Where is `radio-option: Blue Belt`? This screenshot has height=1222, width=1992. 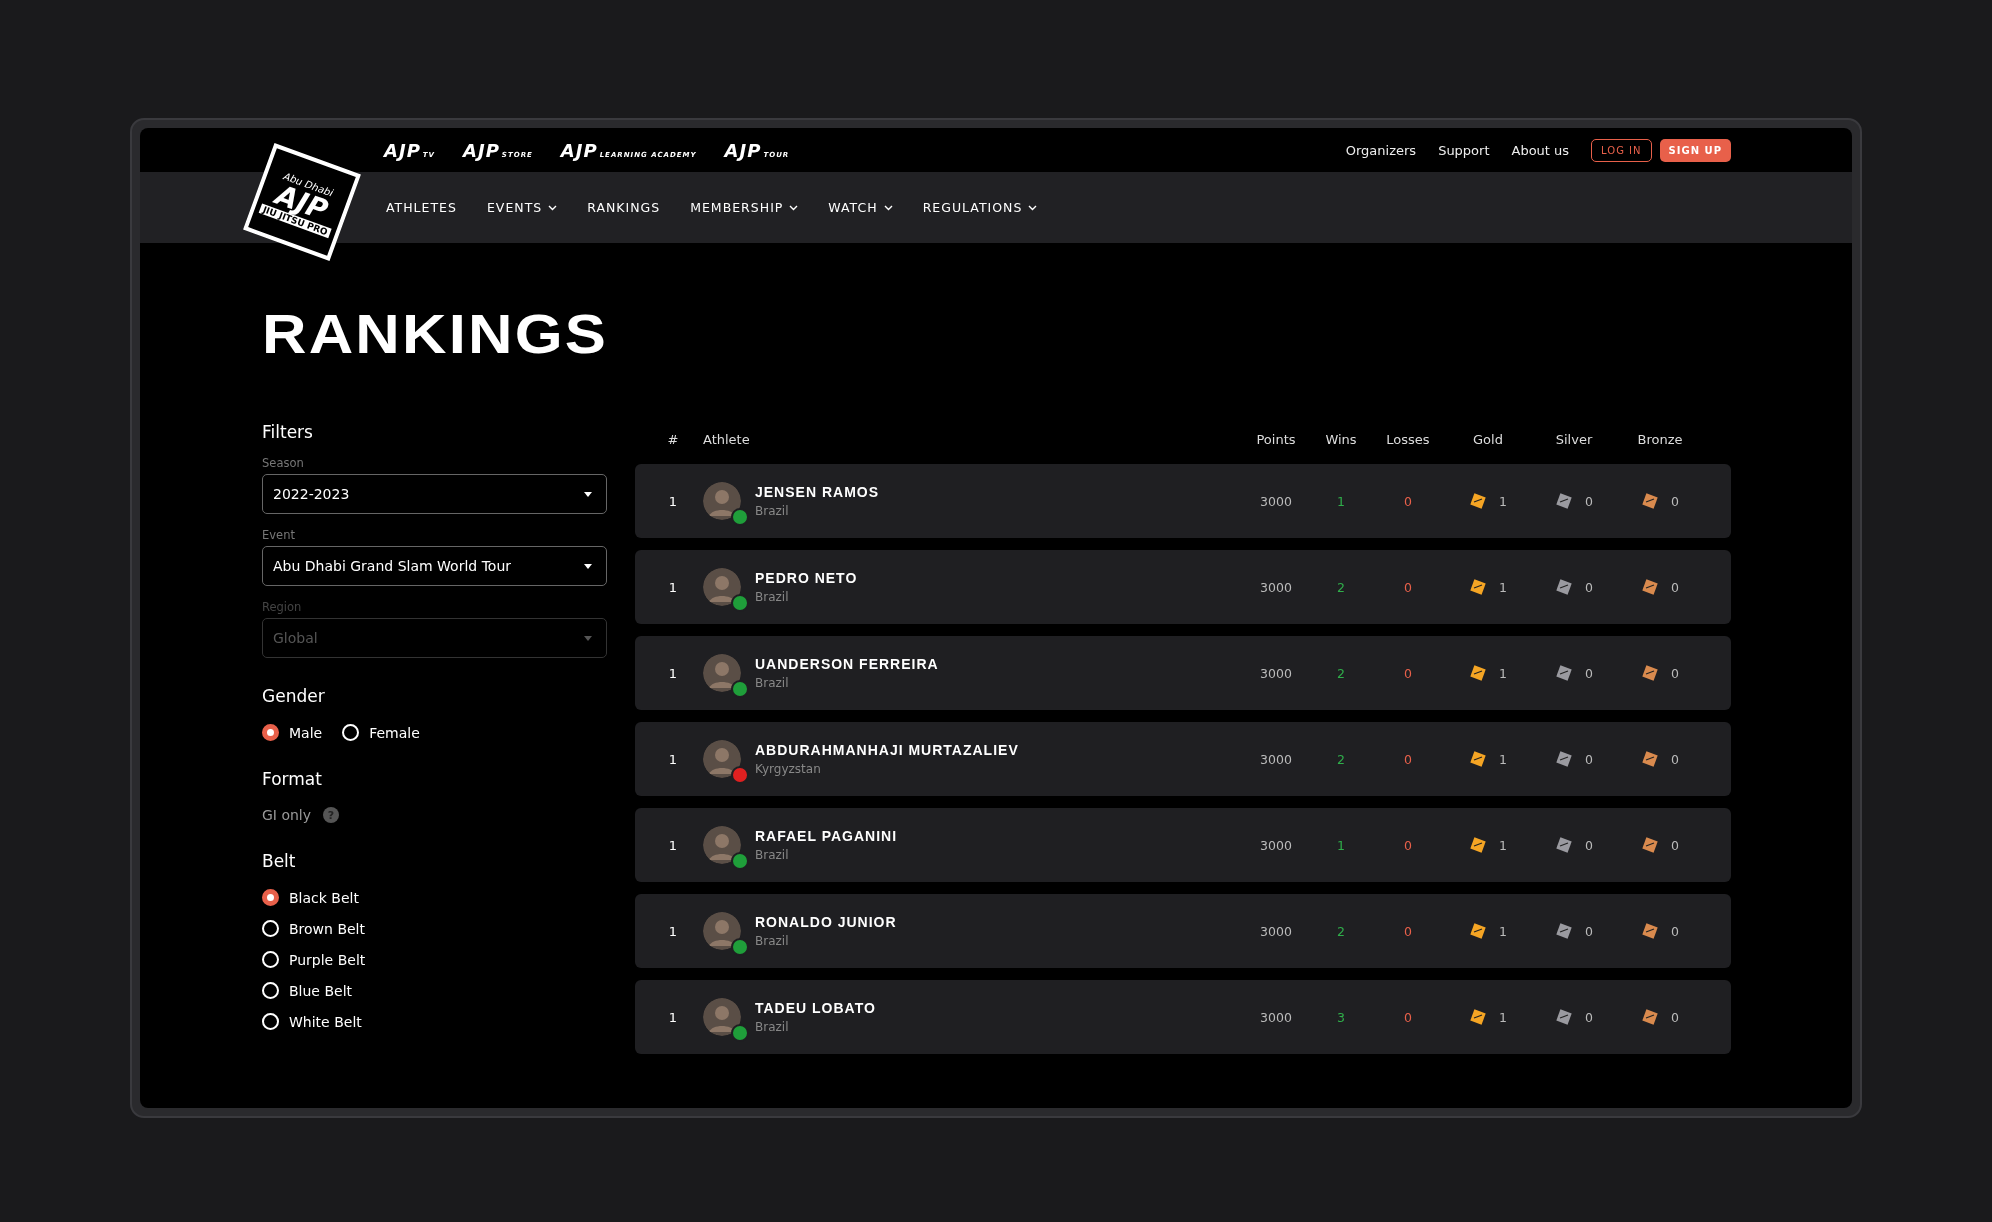 radio-option: Blue Belt is located at coordinates (434, 990).